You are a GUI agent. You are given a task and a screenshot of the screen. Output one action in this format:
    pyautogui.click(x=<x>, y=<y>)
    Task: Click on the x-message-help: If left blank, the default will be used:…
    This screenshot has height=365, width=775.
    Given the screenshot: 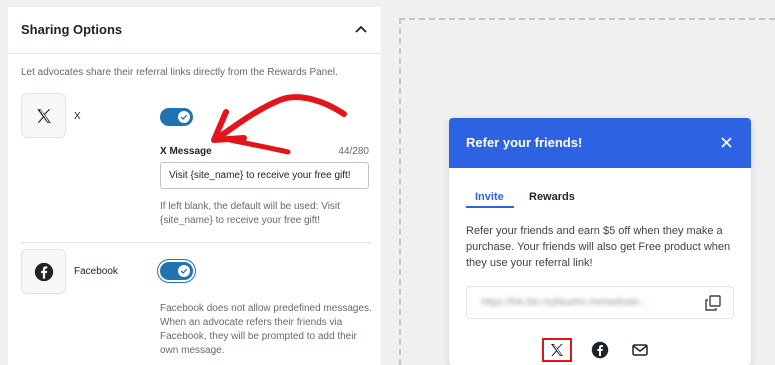 What is the action you would take?
    pyautogui.click(x=250, y=213)
    